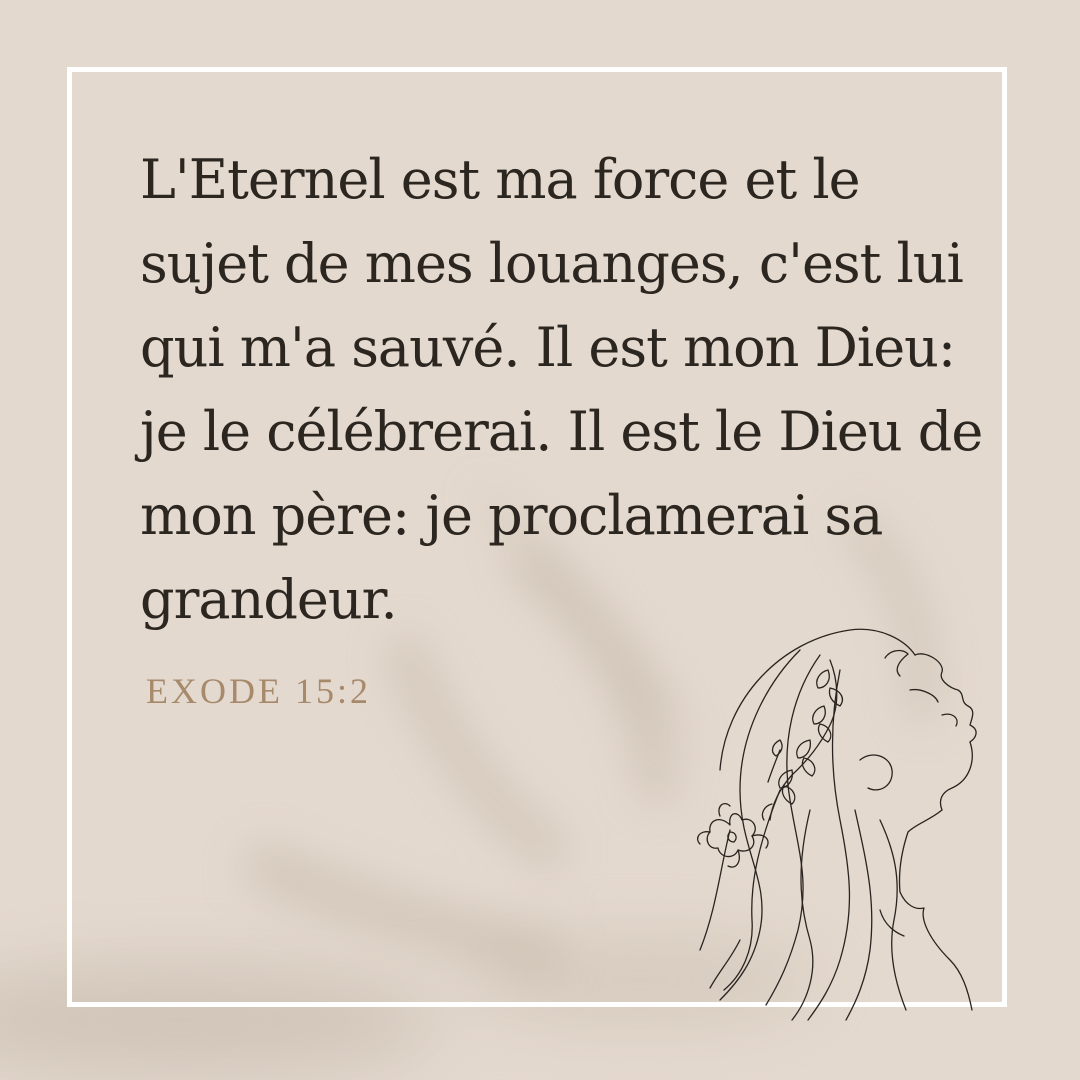 The width and height of the screenshot is (1080, 1080). What do you see at coordinates (836, 824) in the screenshot?
I see `woman-profile-line-art-icon` at bounding box center [836, 824].